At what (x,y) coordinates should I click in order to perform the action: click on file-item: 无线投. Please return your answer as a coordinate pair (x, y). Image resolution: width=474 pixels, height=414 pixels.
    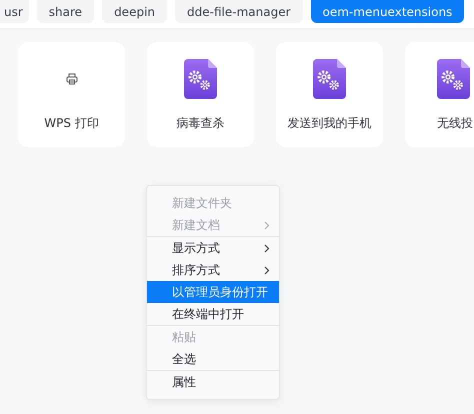
    Looking at the image, I should click on (439, 94).